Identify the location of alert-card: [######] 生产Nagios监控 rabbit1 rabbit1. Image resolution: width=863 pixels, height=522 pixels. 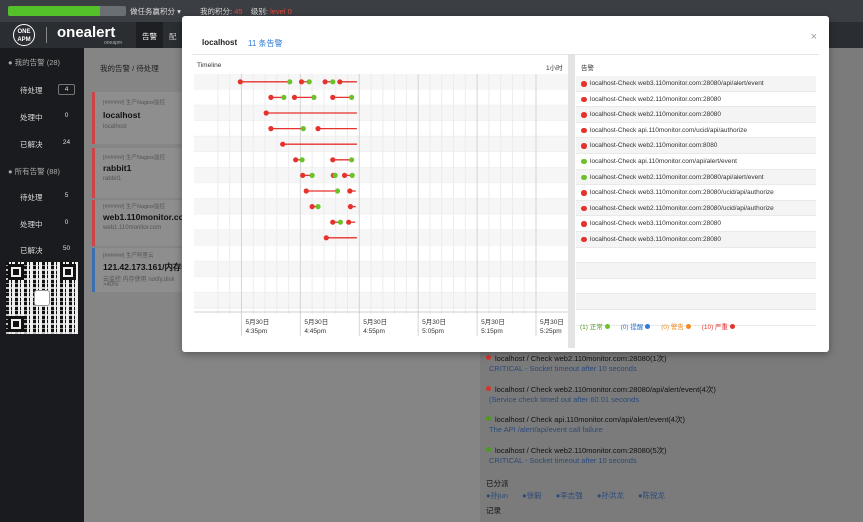
(140, 173).